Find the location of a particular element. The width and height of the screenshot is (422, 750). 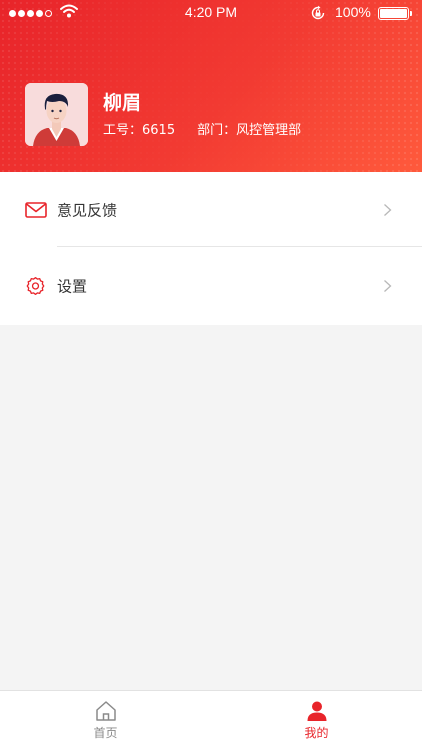

department: 部门：风控管理部 is located at coordinates (249, 130).